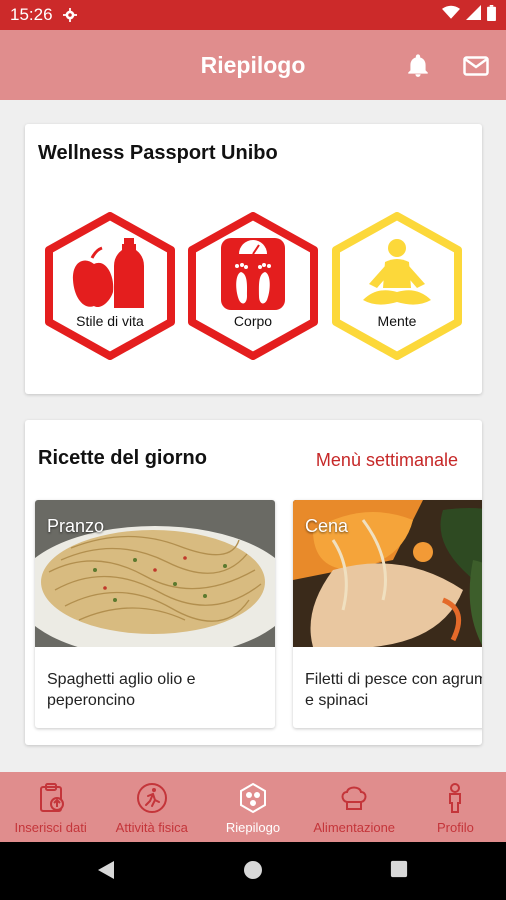  I want to click on page-title: Riepilogo, so click(253, 64).